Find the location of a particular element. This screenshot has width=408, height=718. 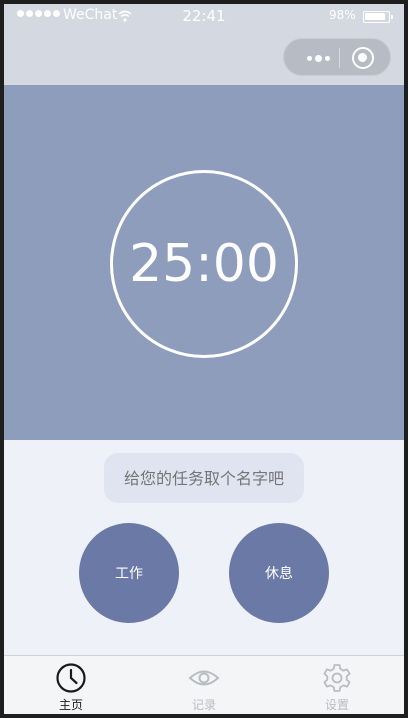

tab-settings-label: 设置 is located at coordinates (336, 705).